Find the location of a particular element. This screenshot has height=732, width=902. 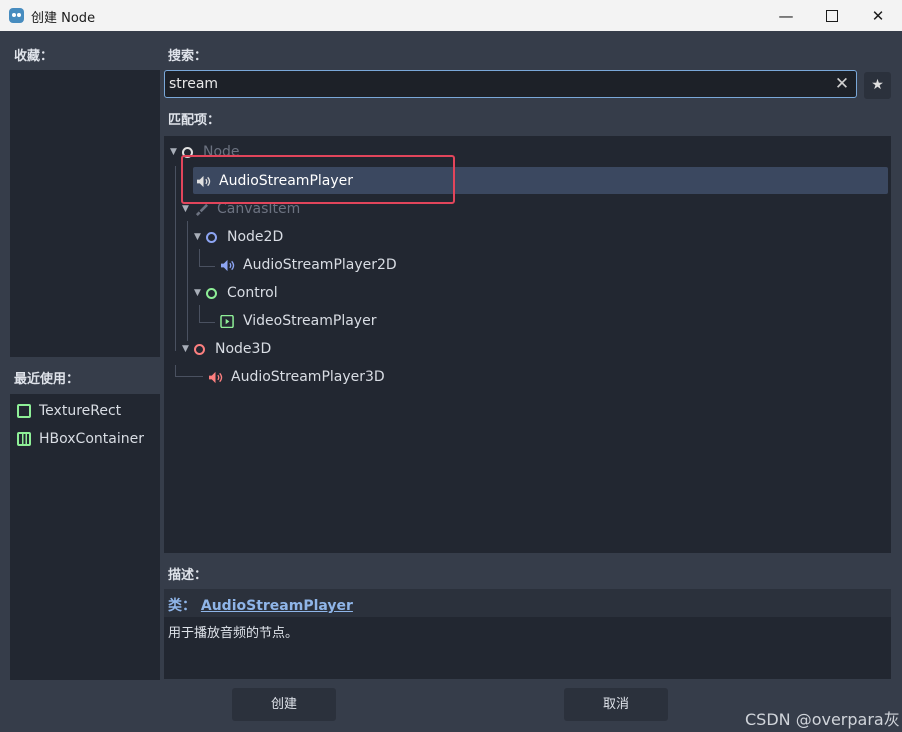

tree-item-label: Node2D is located at coordinates (255, 237).